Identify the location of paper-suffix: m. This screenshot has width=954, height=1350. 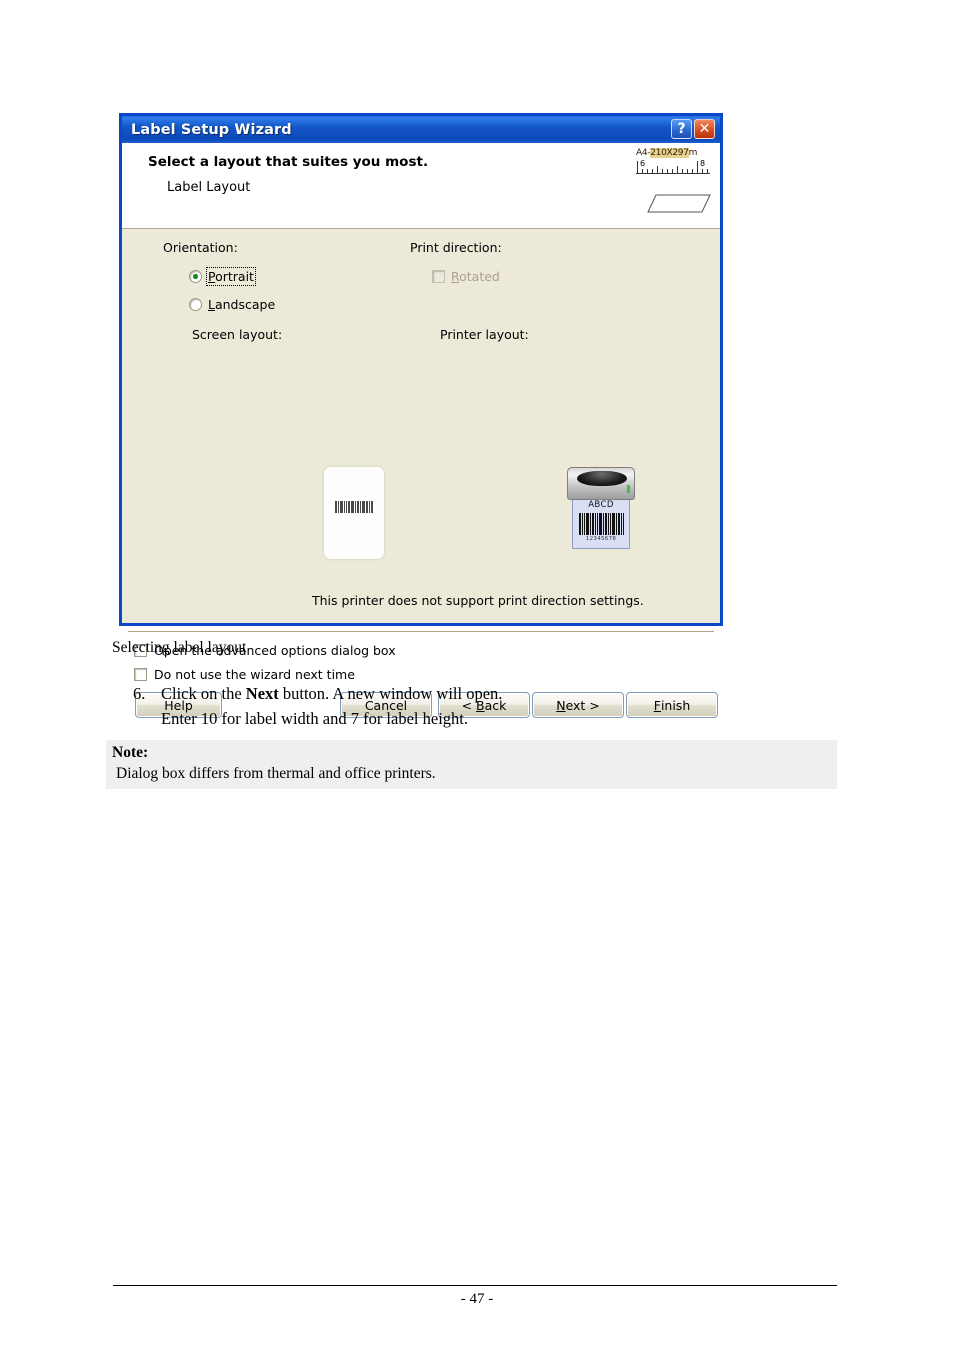
(693, 153).